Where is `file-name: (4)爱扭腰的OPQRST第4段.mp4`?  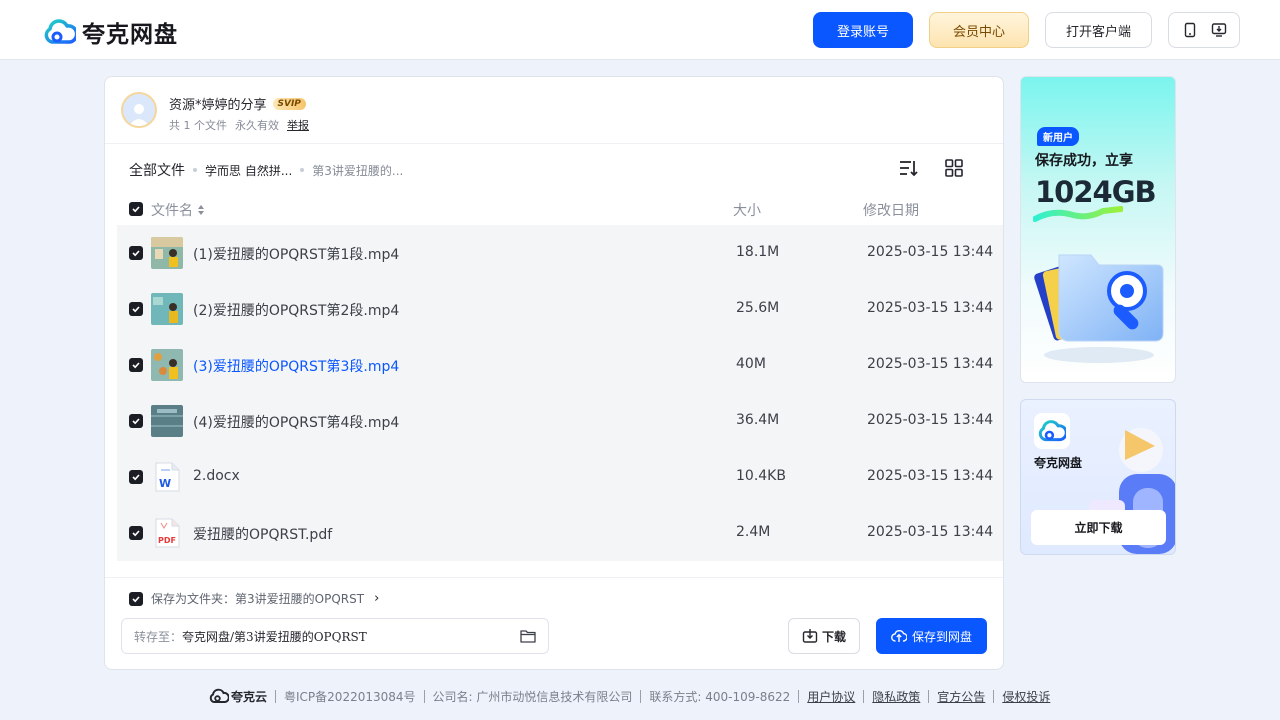 file-name: (4)爱扭腰的OPQRST第4段.mp4 is located at coordinates (296, 422).